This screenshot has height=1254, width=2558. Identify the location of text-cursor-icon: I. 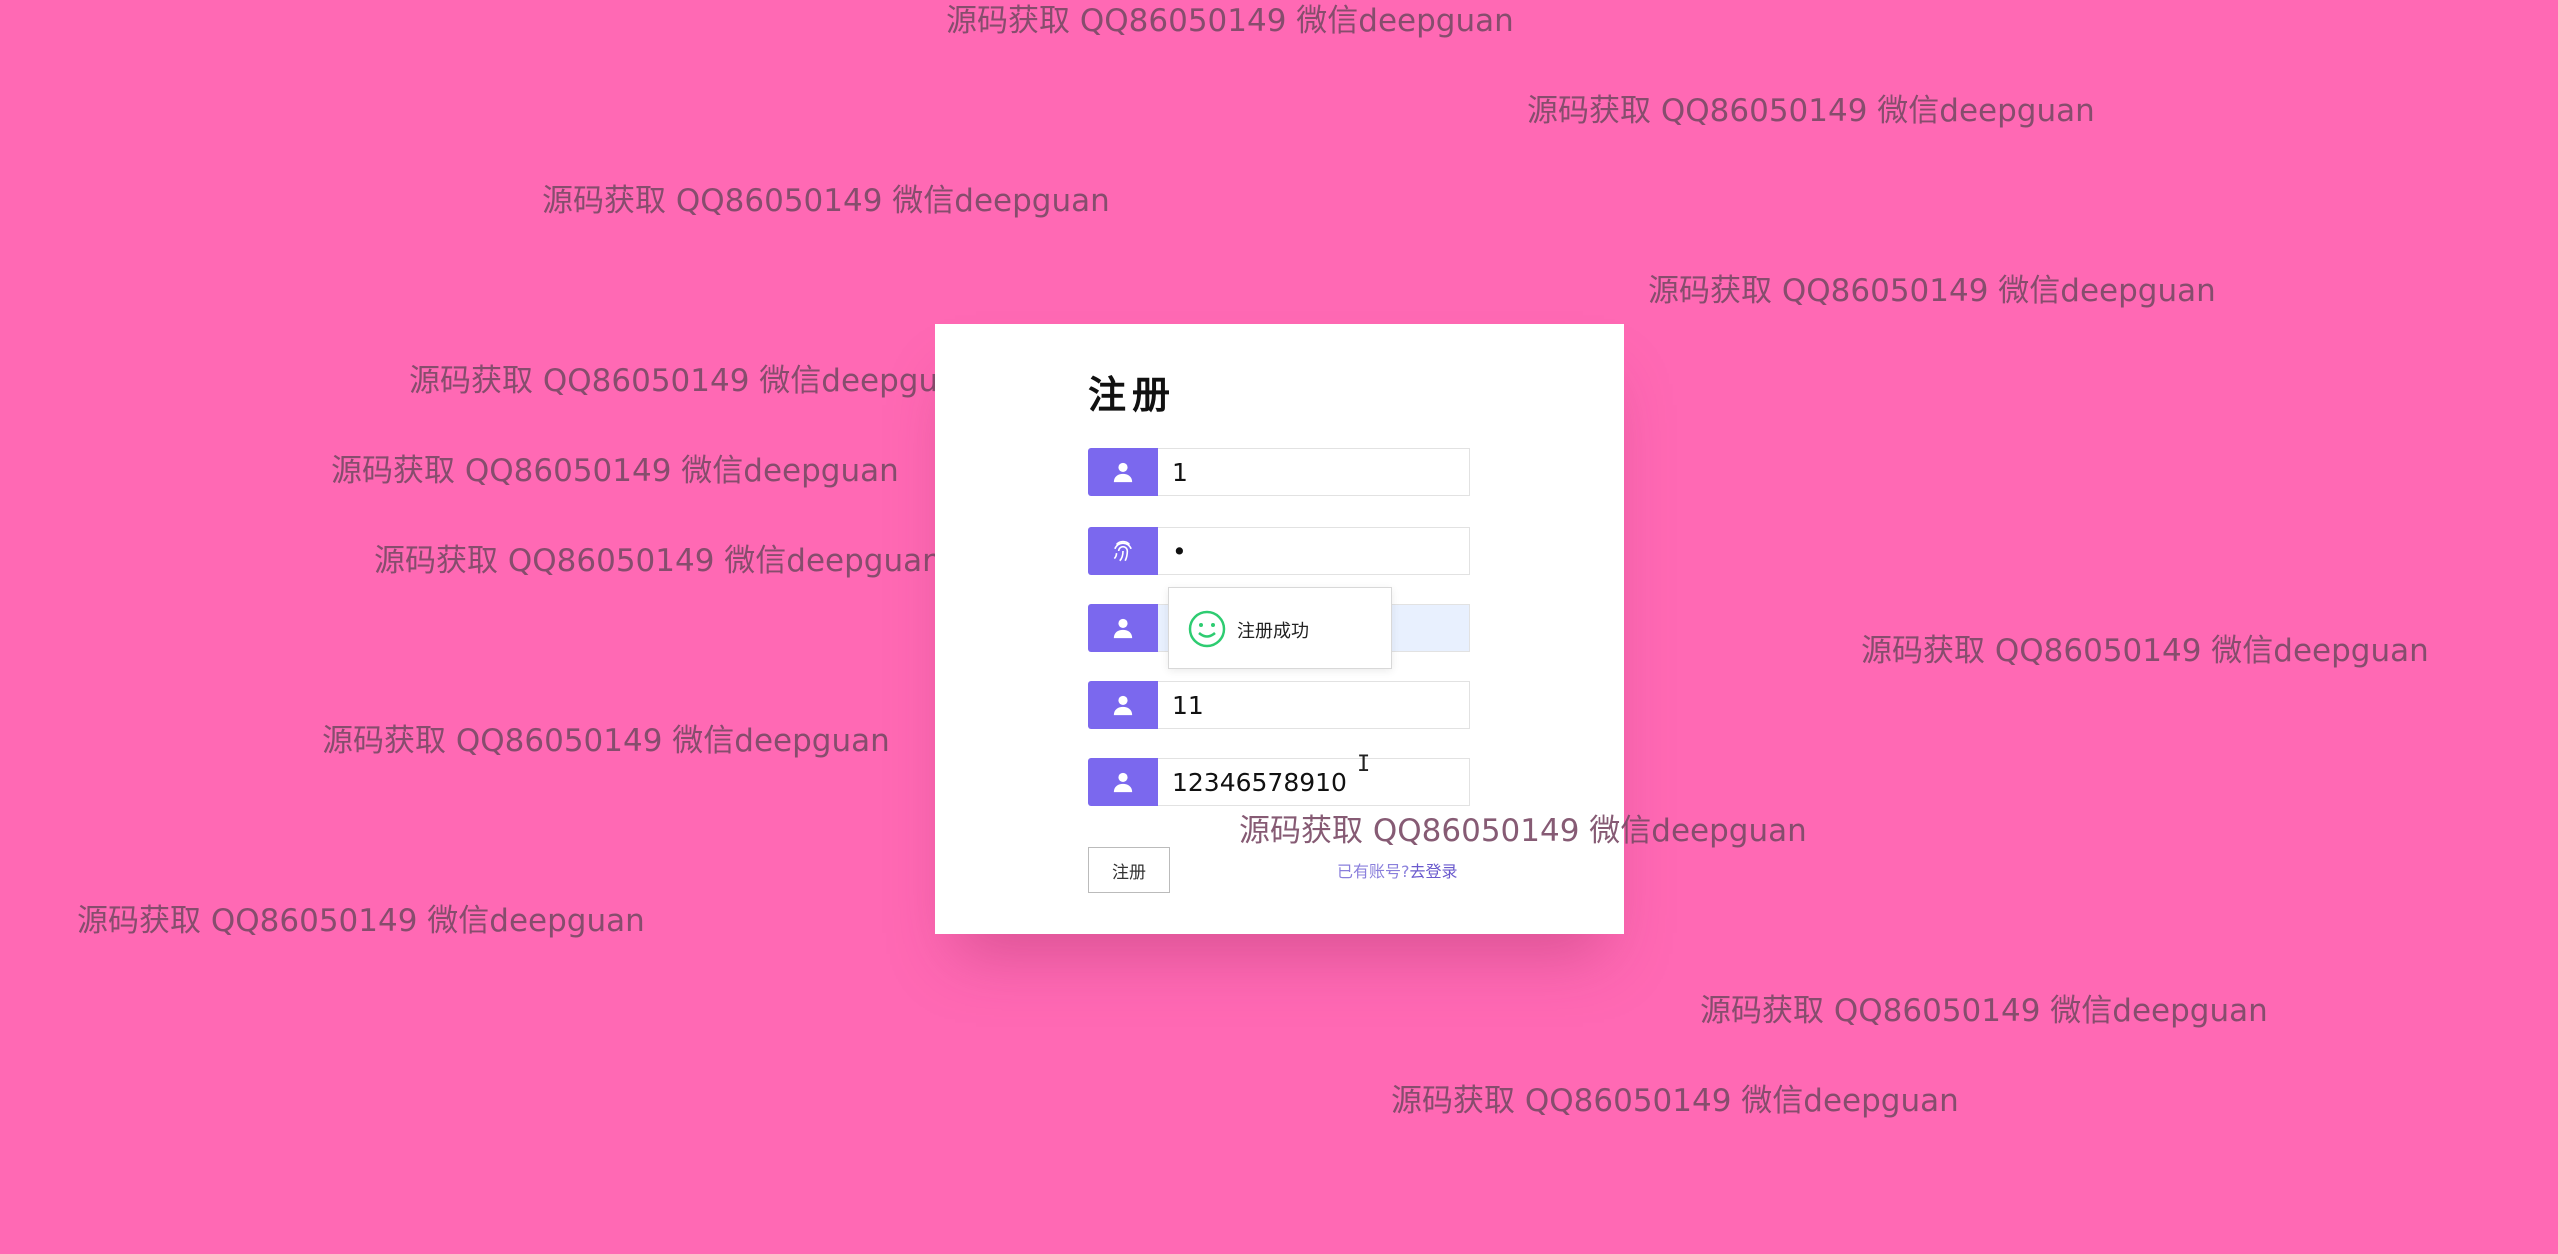
(1364, 764).